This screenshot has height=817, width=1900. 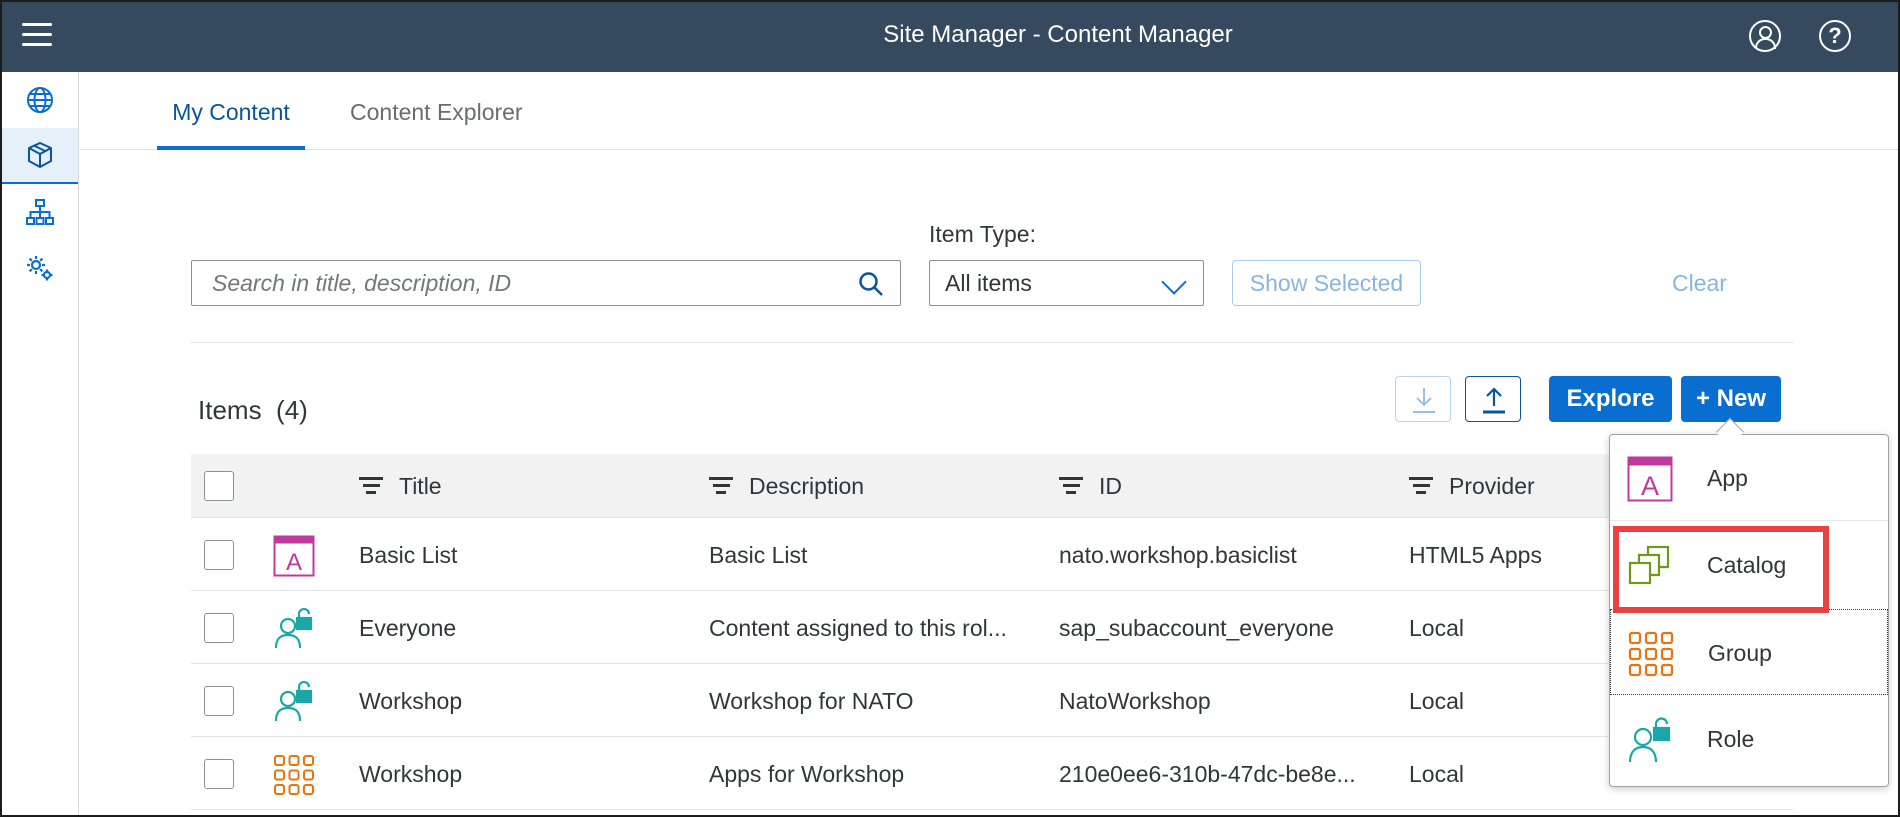 I want to click on upload-icon, so click(x=1494, y=400).